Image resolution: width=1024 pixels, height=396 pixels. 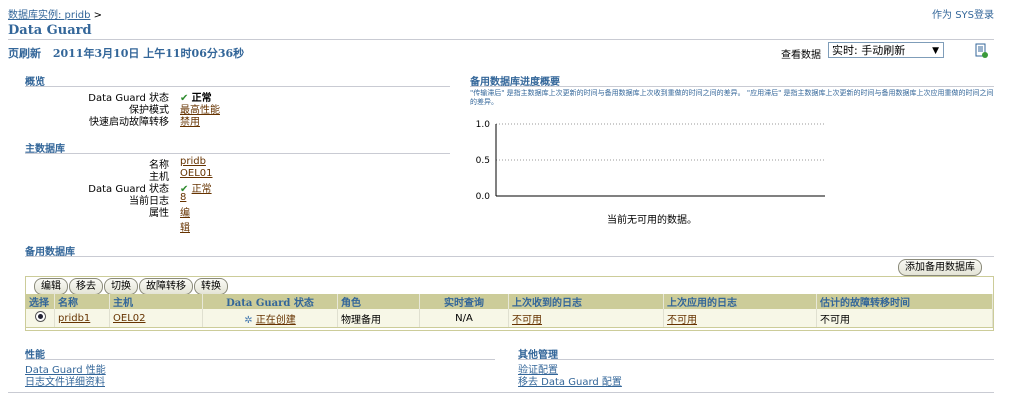 I want to click on primary-db-divider, so click(x=237, y=153).